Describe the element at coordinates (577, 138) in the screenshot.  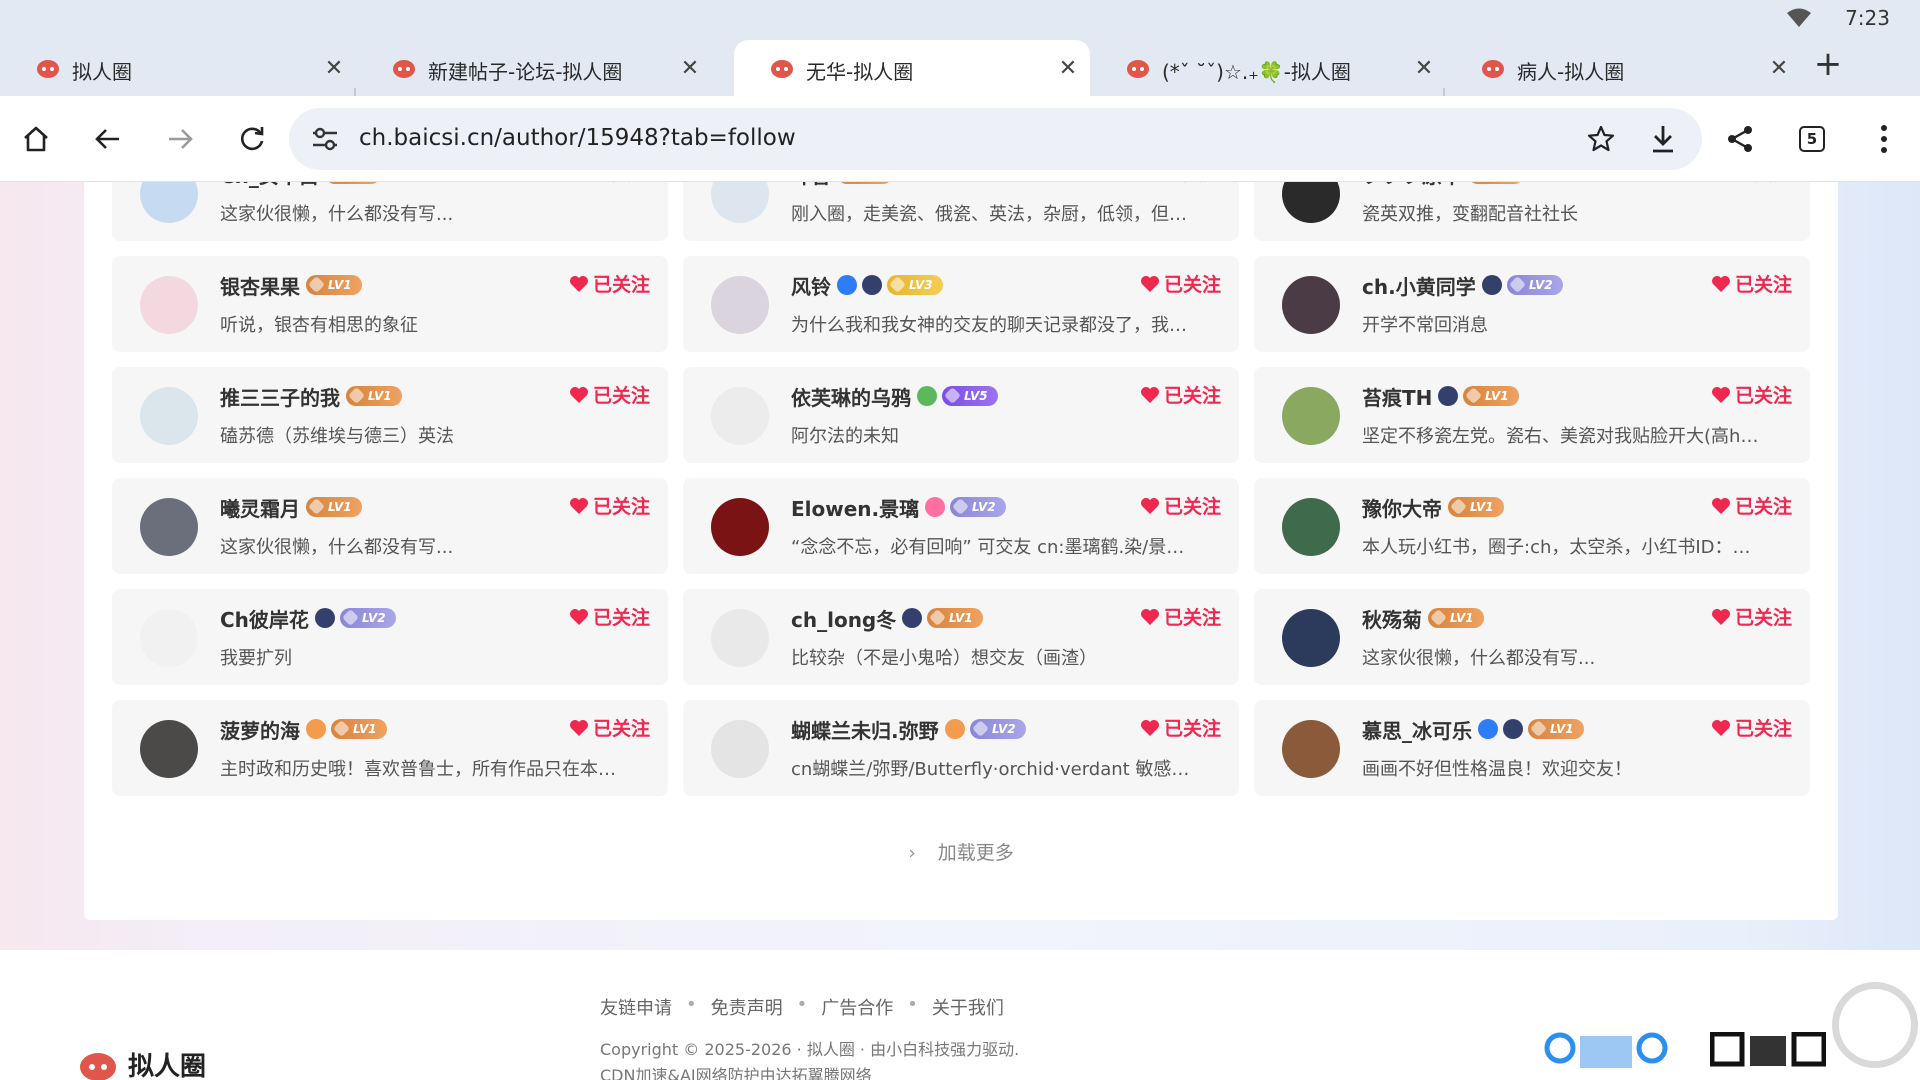
I see `url-text: ch.baicsi.cn/author/15948?tab=follow` at that location.